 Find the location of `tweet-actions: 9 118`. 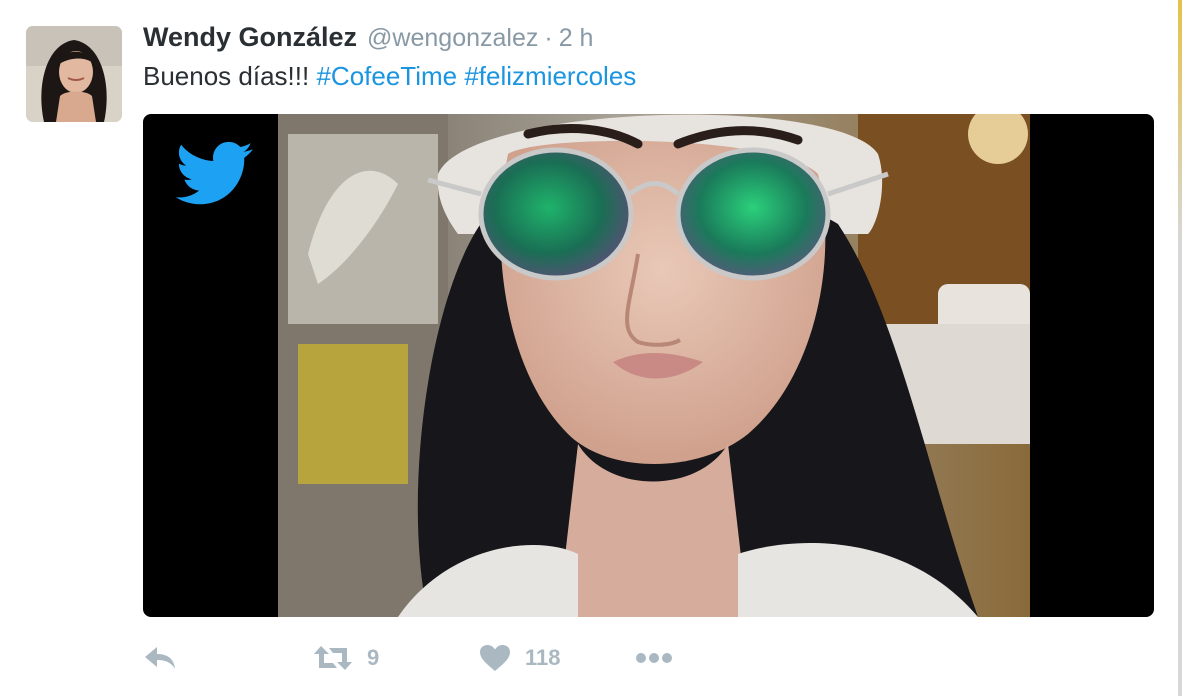

tweet-actions: 9 118 is located at coordinates (408, 658).